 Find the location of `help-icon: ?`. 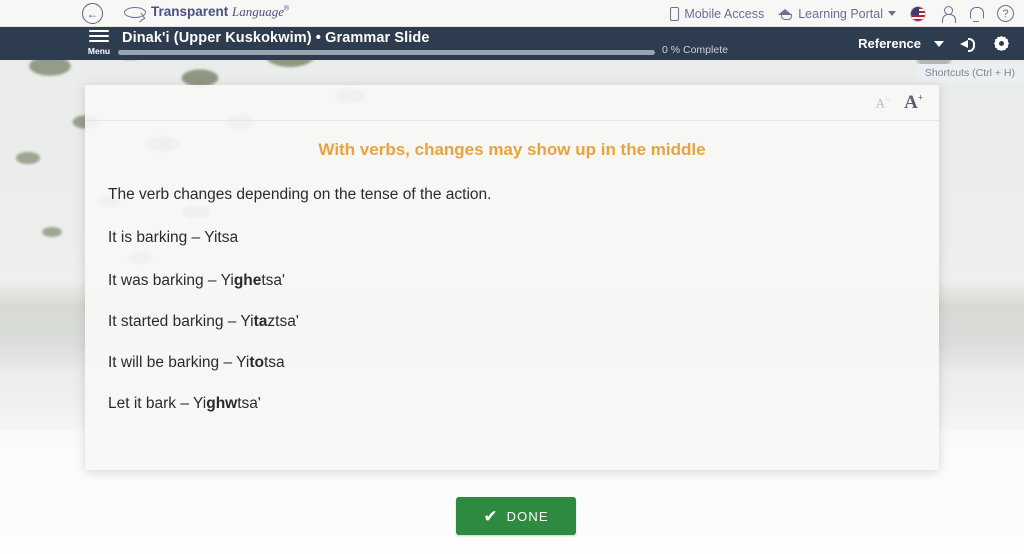

help-icon: ? is located at coordinates (1005, 13).